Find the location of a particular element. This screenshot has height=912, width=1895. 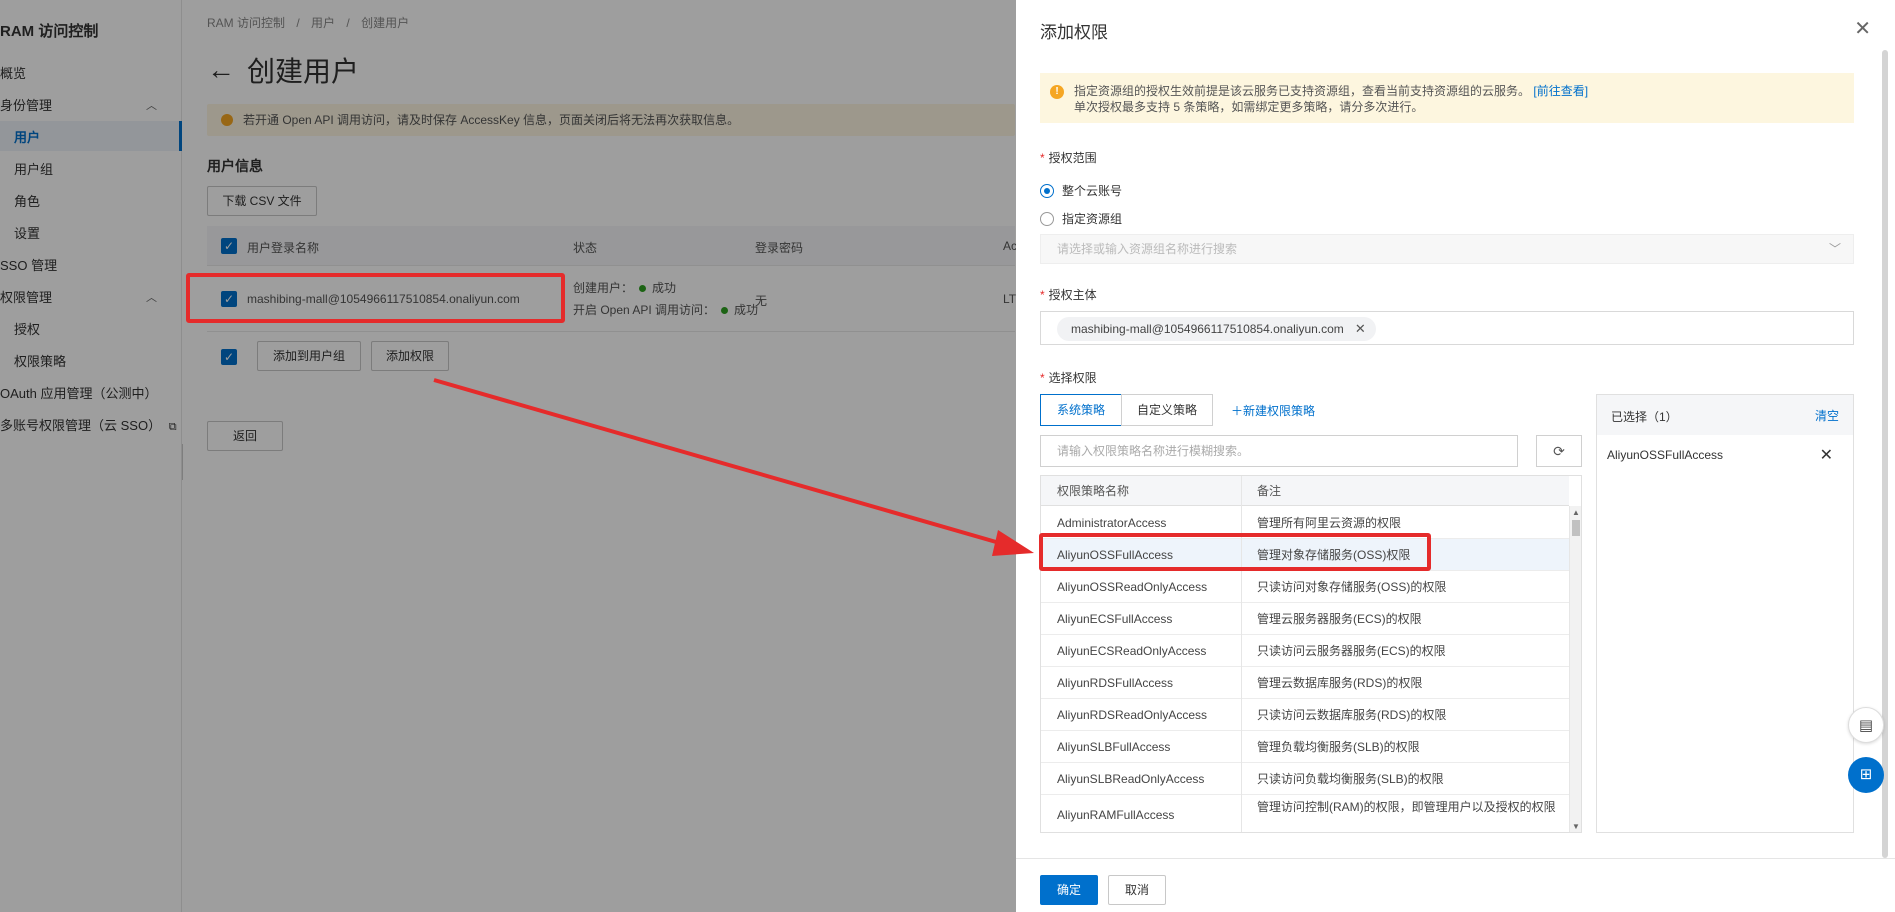

selected-count: 已选择（1） is located at coordinates (1644, 417).